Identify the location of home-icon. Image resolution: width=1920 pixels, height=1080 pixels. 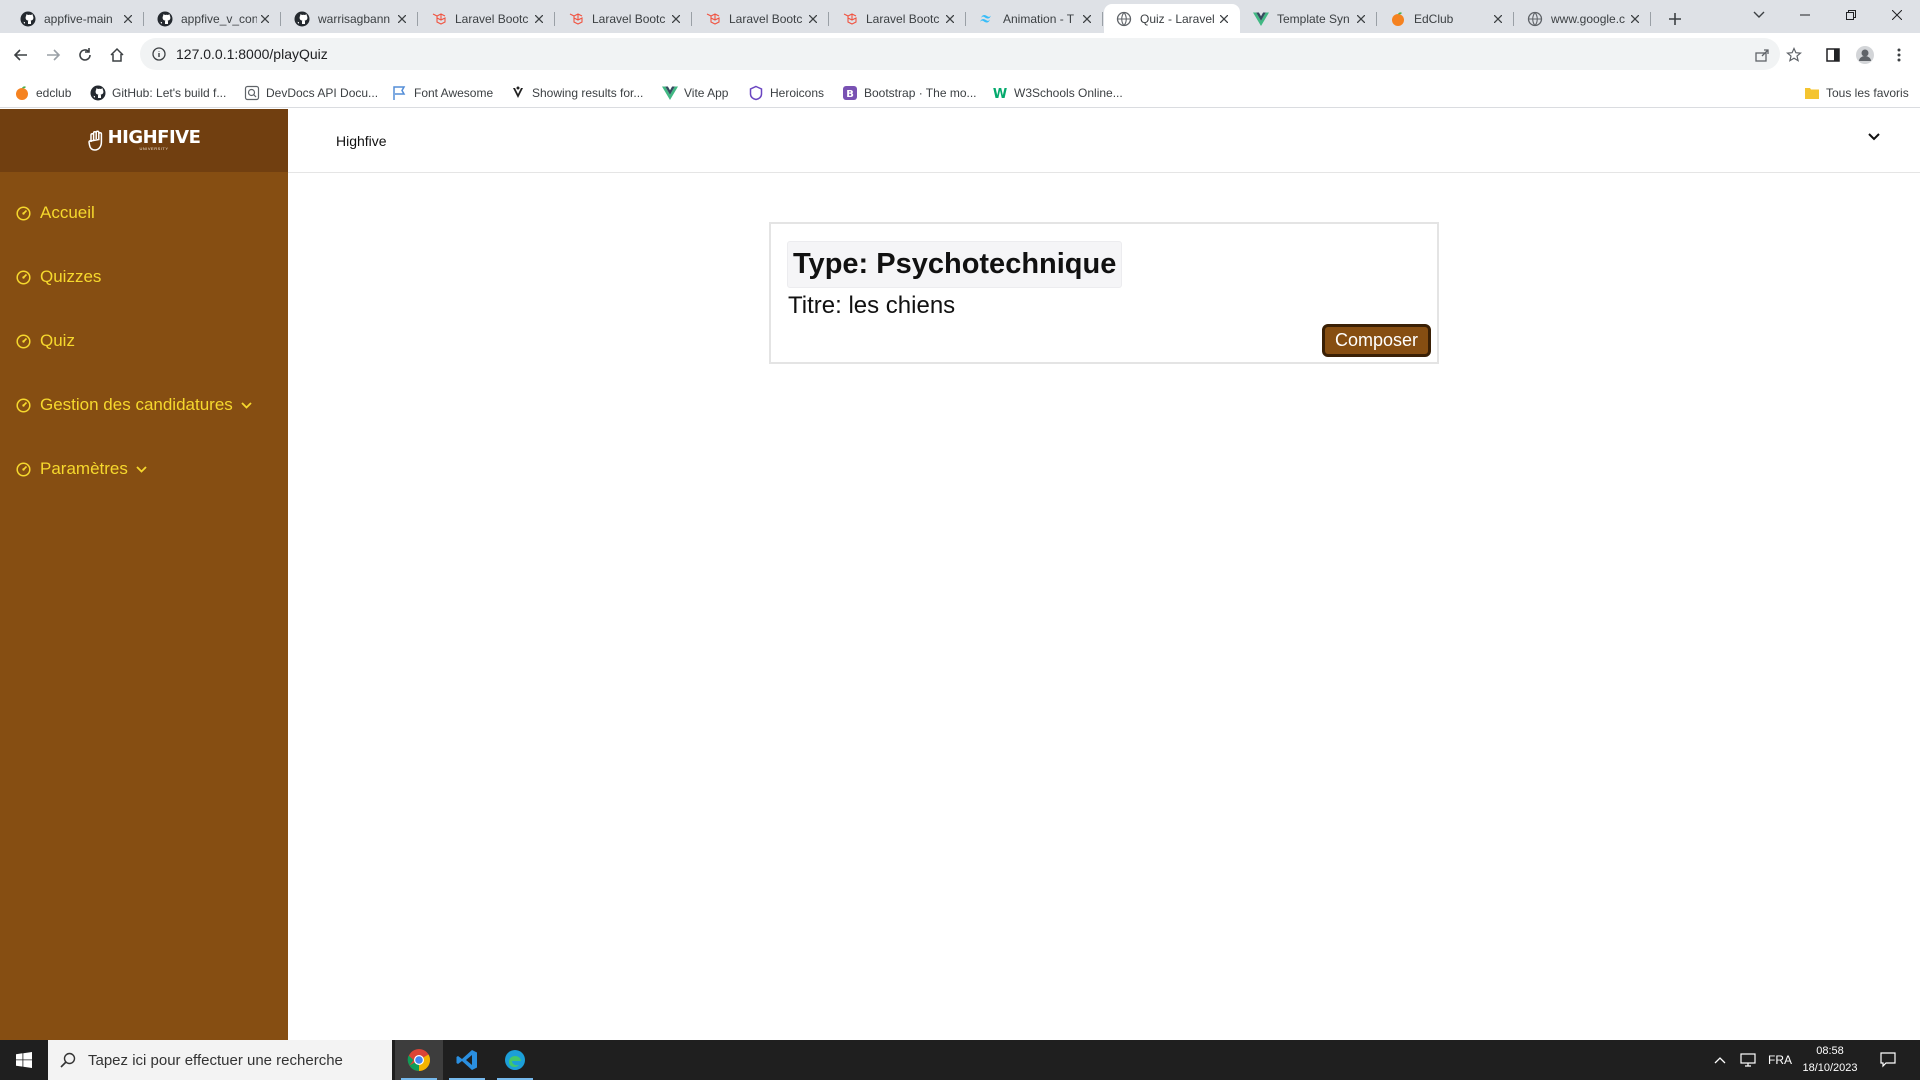
(117, 54).